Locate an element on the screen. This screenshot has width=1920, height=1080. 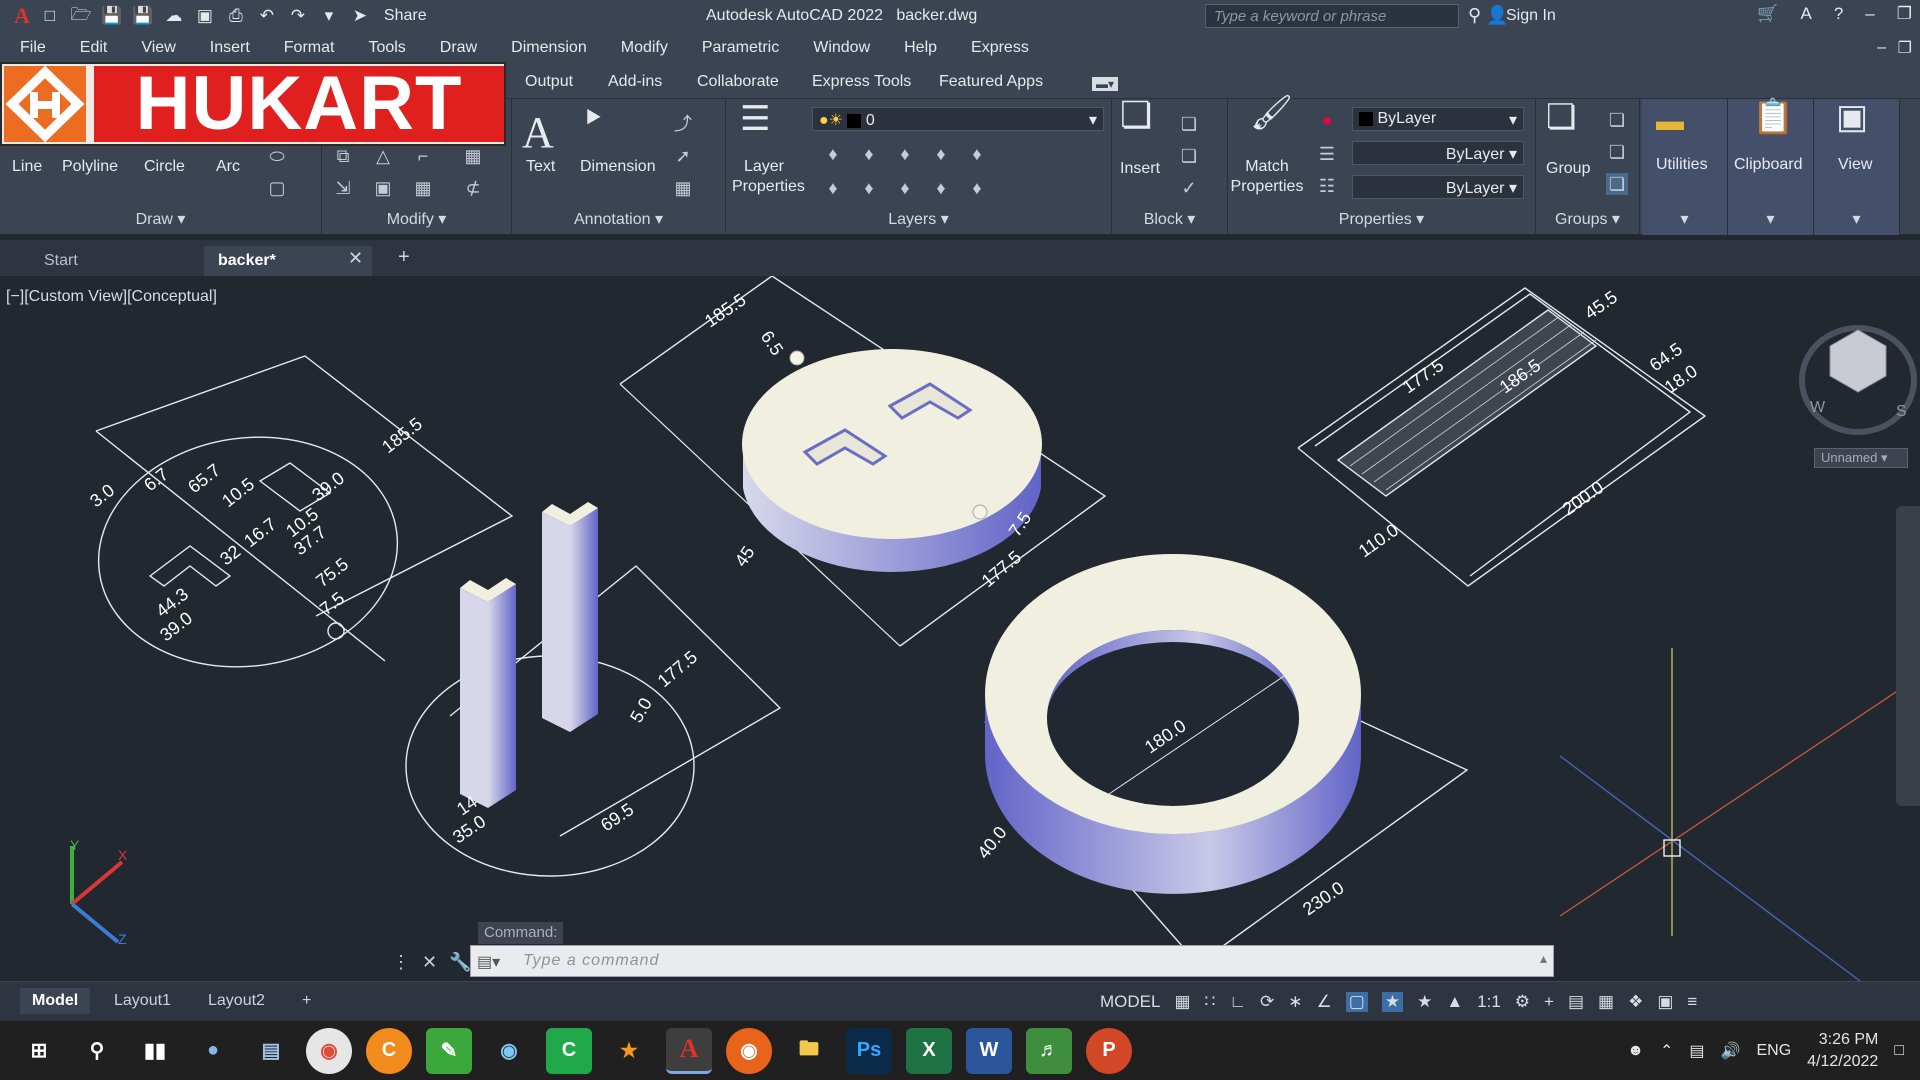
linetype-dropdown: ByLayer ▾ is located at coordinates (1438, 153).